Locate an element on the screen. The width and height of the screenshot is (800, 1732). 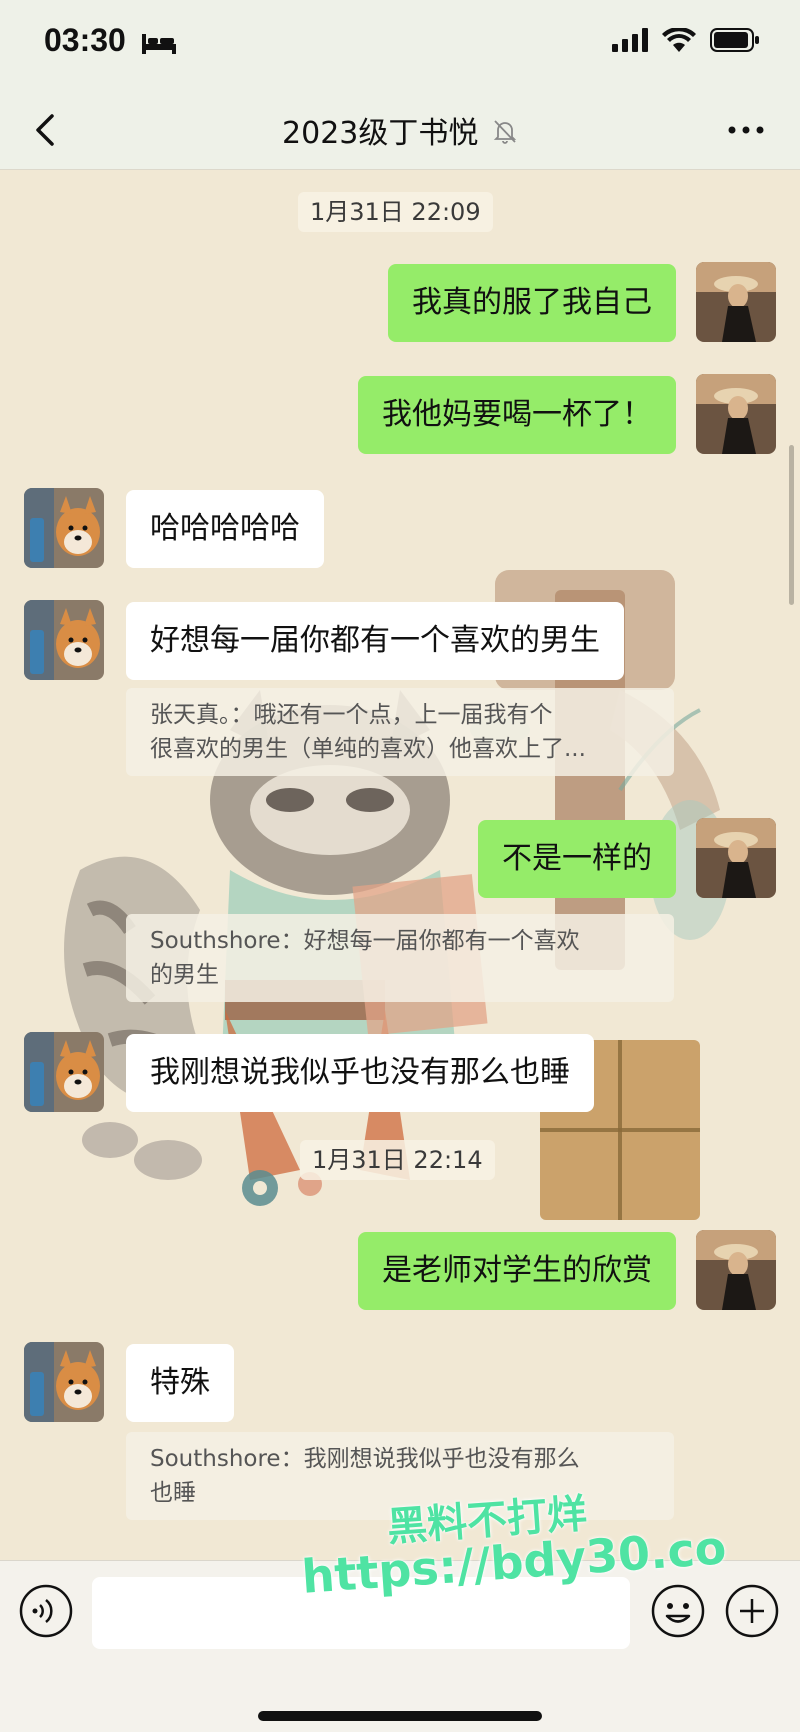
more-dots-icon is located at coordinates (746, 130).